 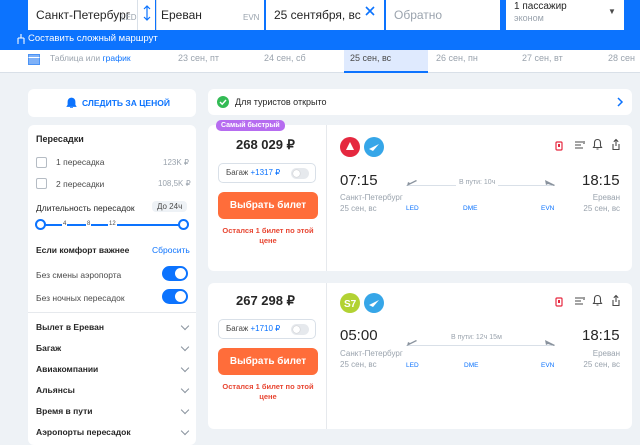 I want to click on swap-button, so click(x=146, y=15).